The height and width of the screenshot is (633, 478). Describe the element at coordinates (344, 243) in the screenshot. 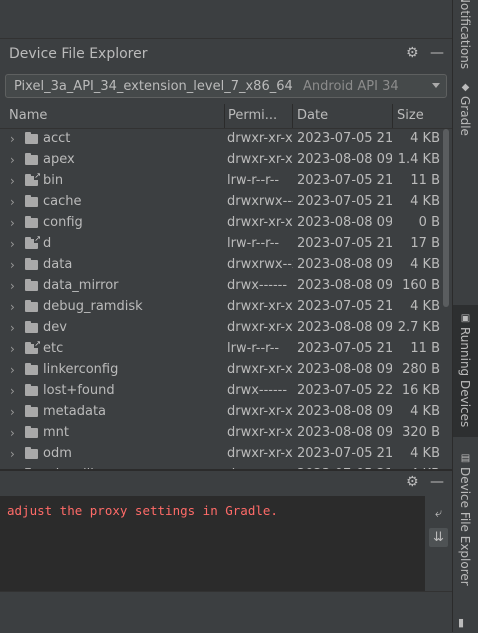

I see `file-date: 2023-07-05 21:` at that location.